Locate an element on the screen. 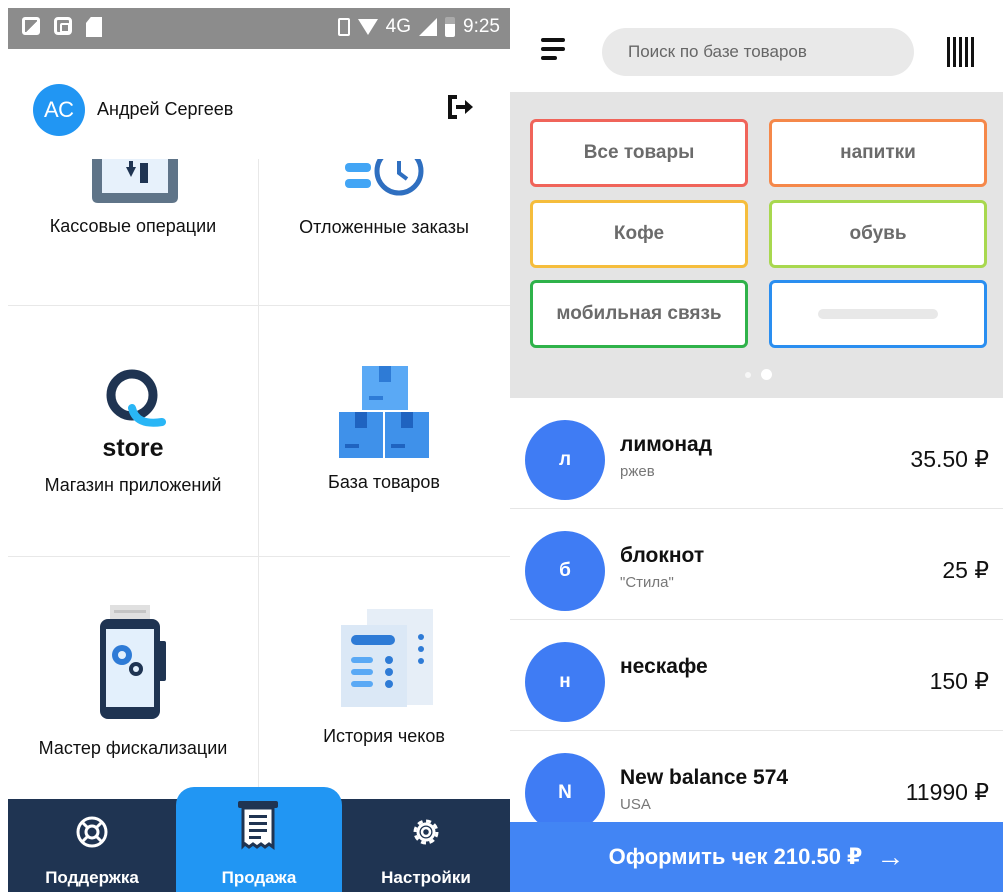 This screenshot has width=1003, height=892. deferred-clock-icon is located at coordinates (384, 177).